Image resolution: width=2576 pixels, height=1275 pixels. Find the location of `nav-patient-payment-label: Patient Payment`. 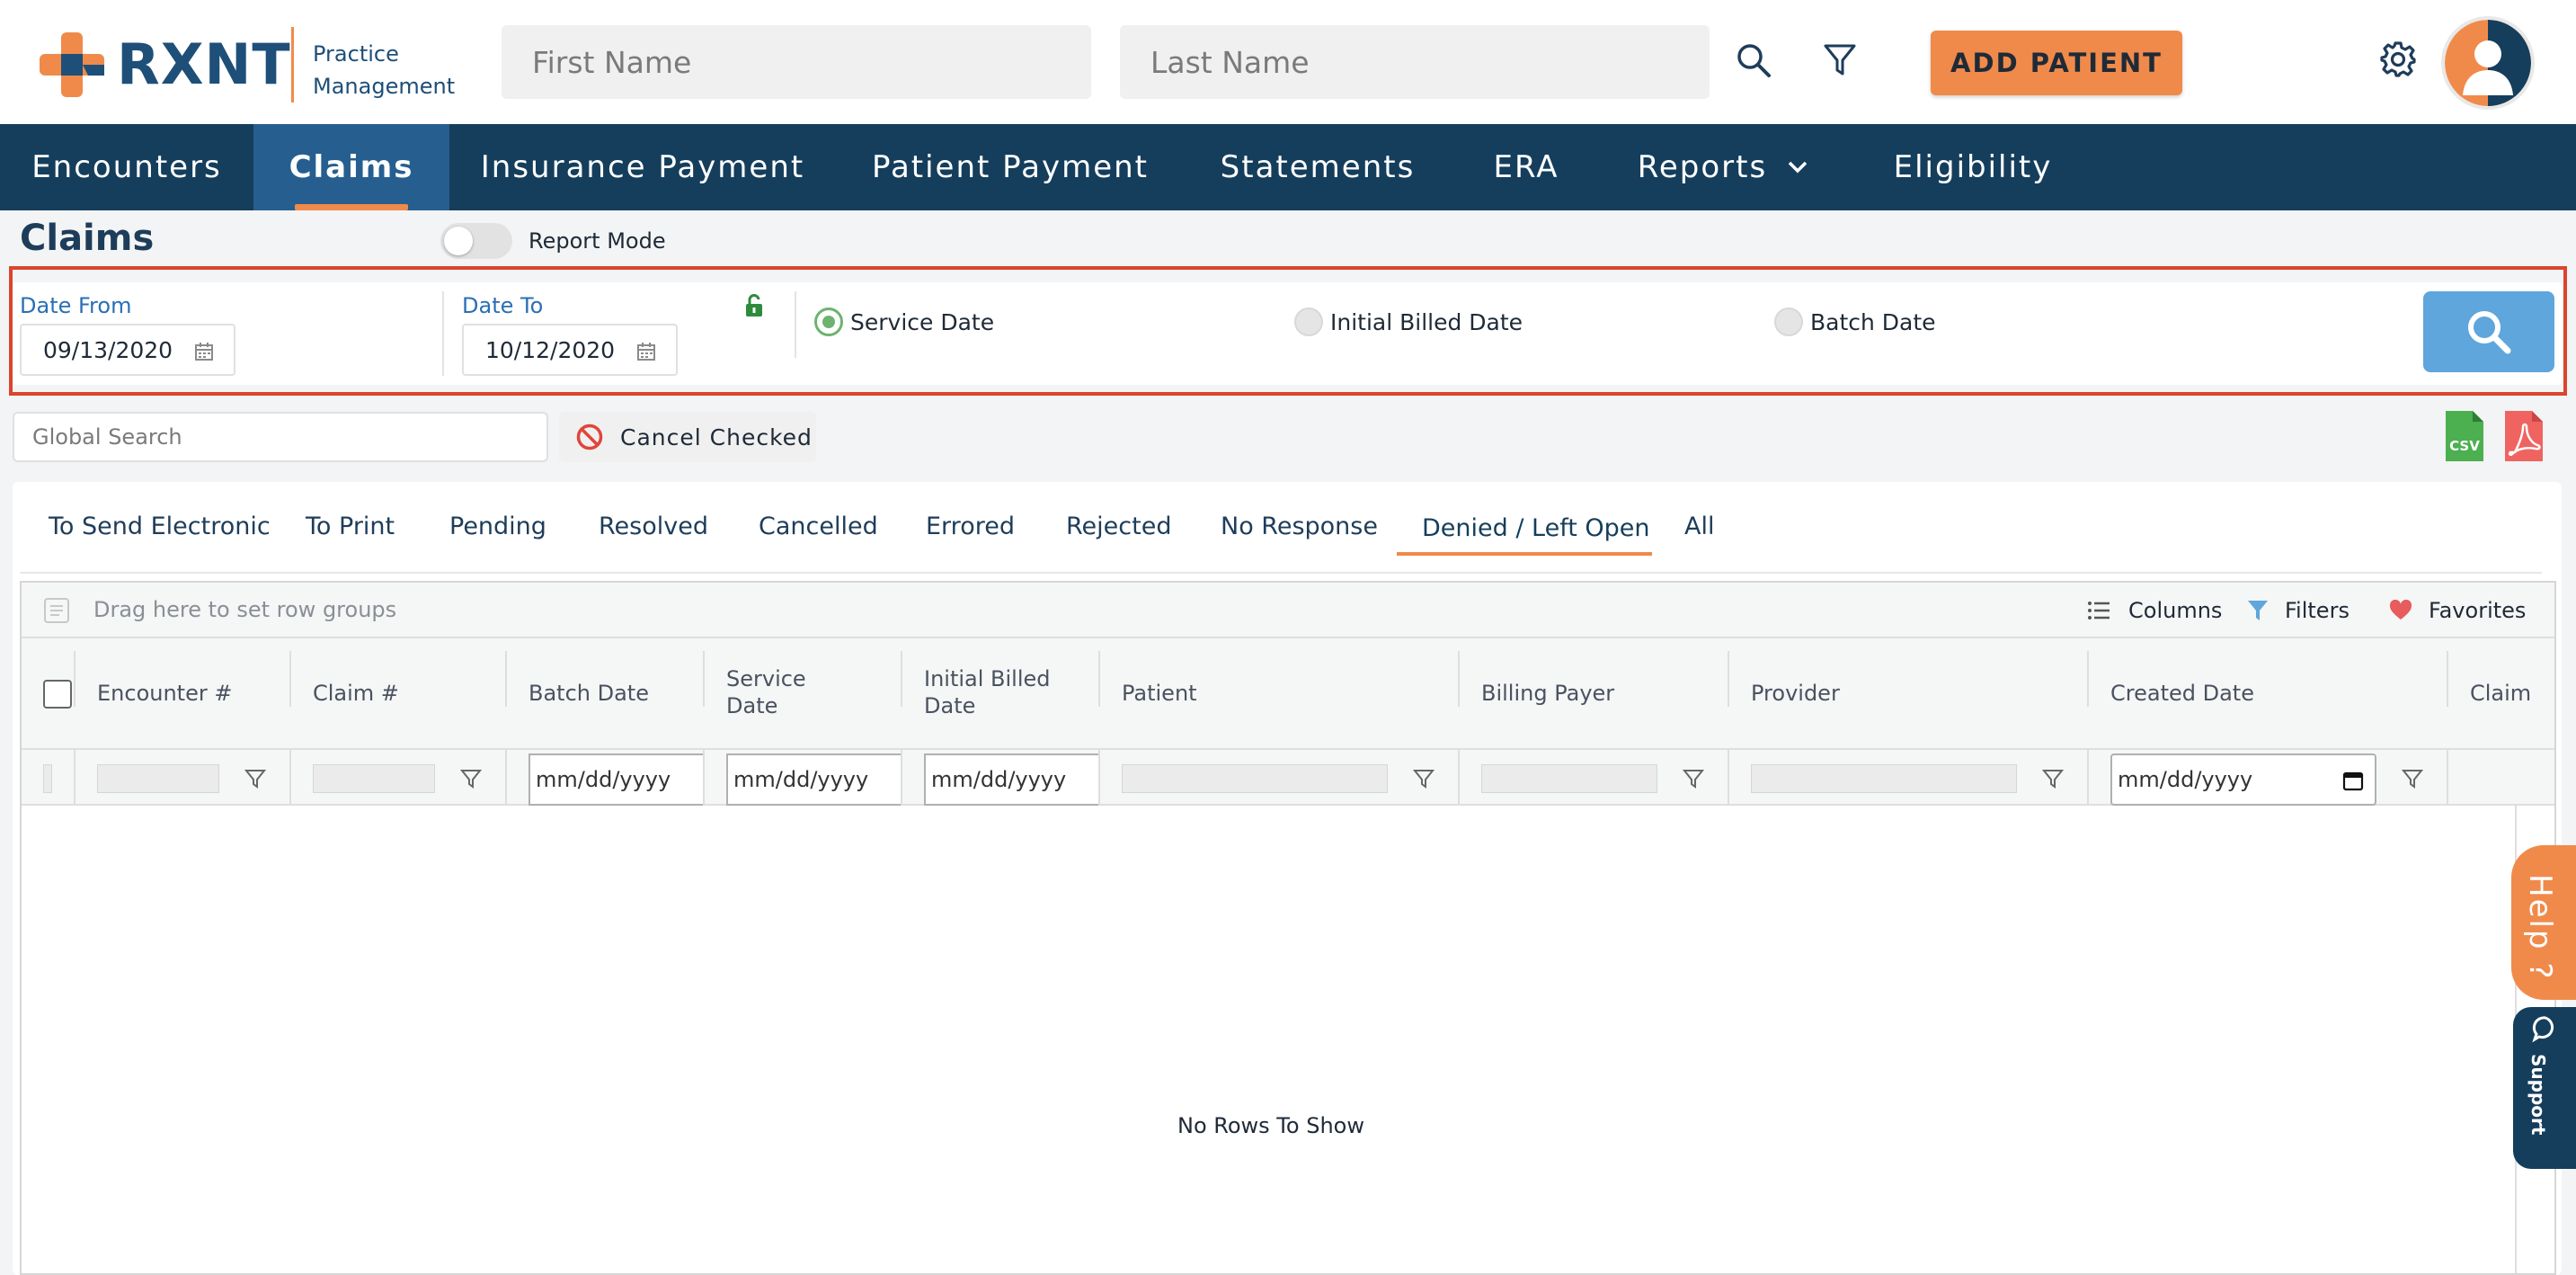

nav-patient-payment-label: Patient Payment is located at coordinates (1010, 167).